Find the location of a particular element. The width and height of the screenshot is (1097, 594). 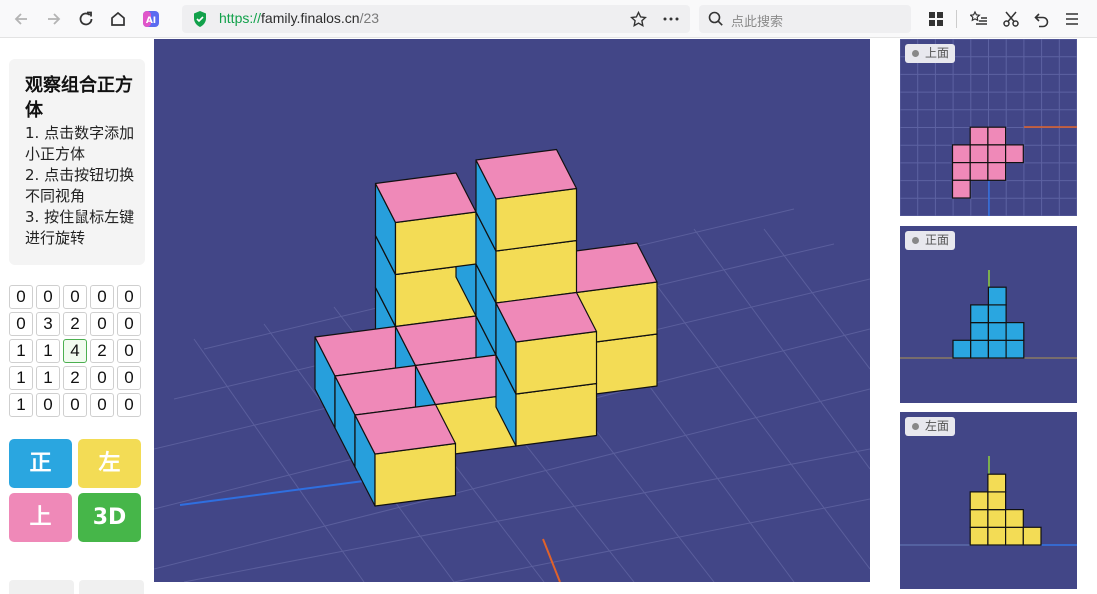

url-host: family.finalos.cn is located at coordinates (310, 18).